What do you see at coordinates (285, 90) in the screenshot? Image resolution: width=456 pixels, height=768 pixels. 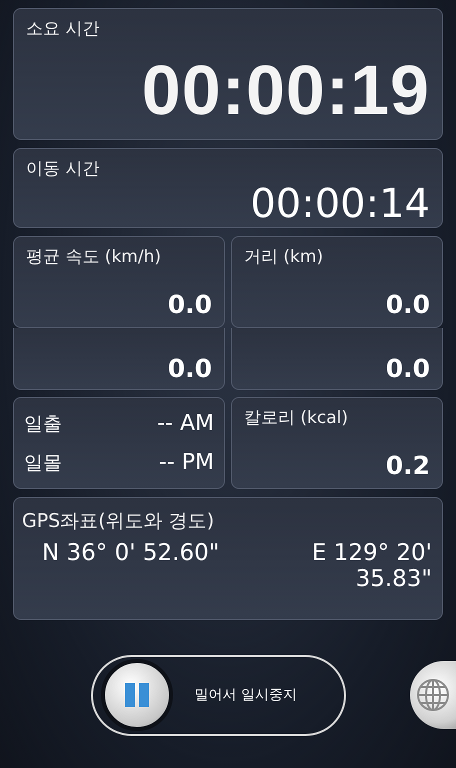 I see `timer-value: 00:00:19` at bounding box center [285, 90].